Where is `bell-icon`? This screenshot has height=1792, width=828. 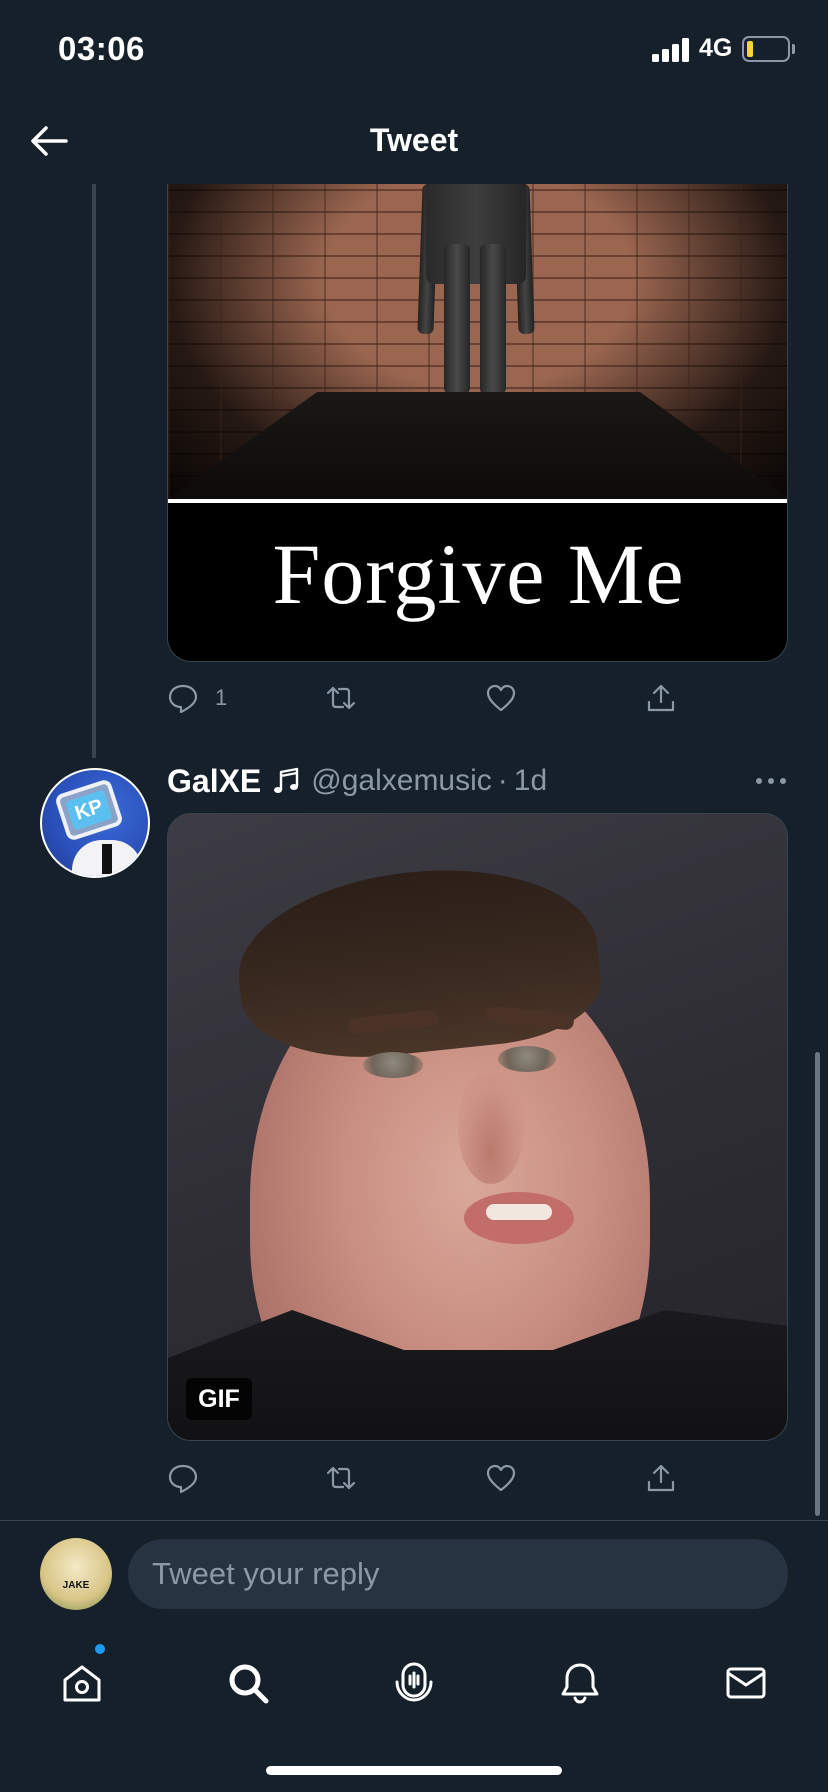 bell-icon is located at coordinates (580, 1683).